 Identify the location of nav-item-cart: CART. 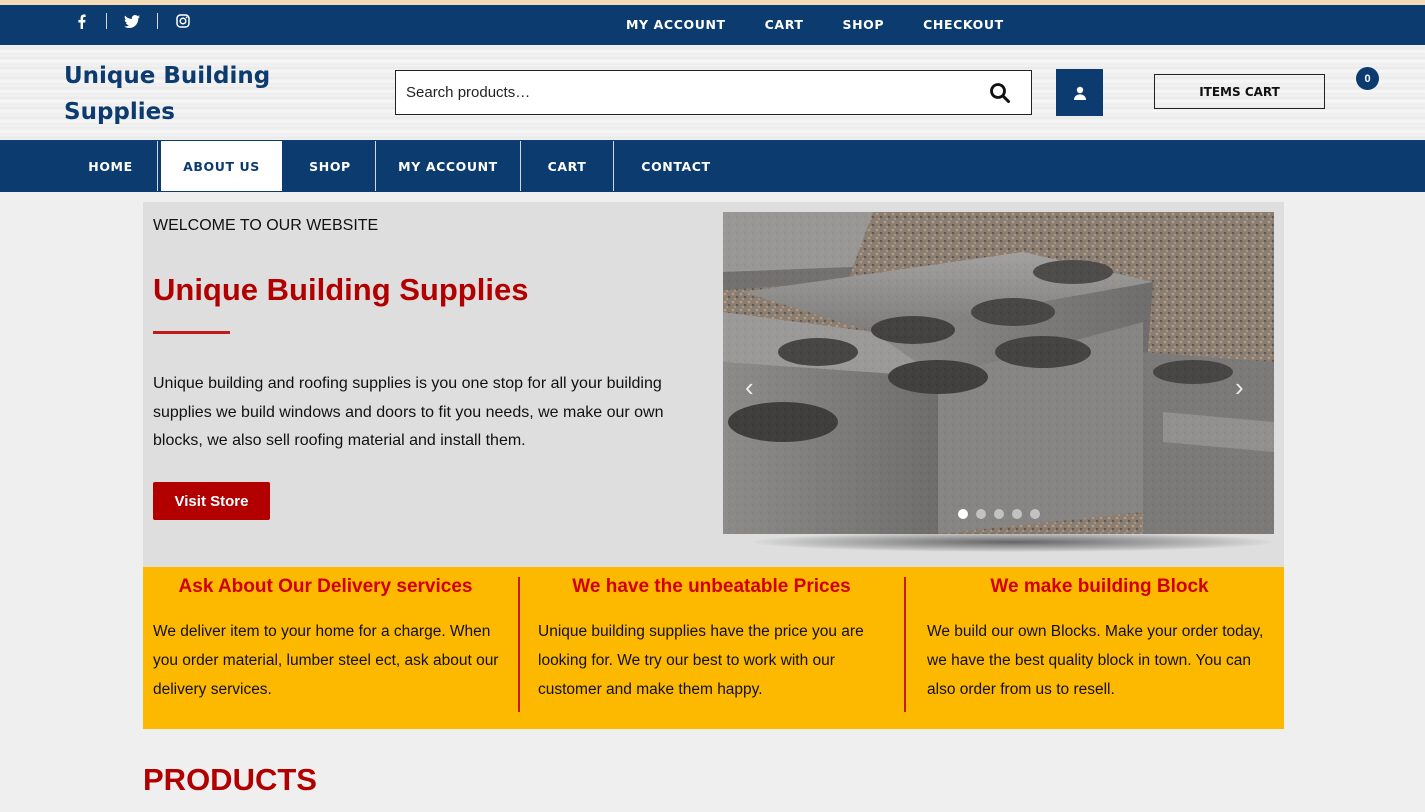
(567, 166).